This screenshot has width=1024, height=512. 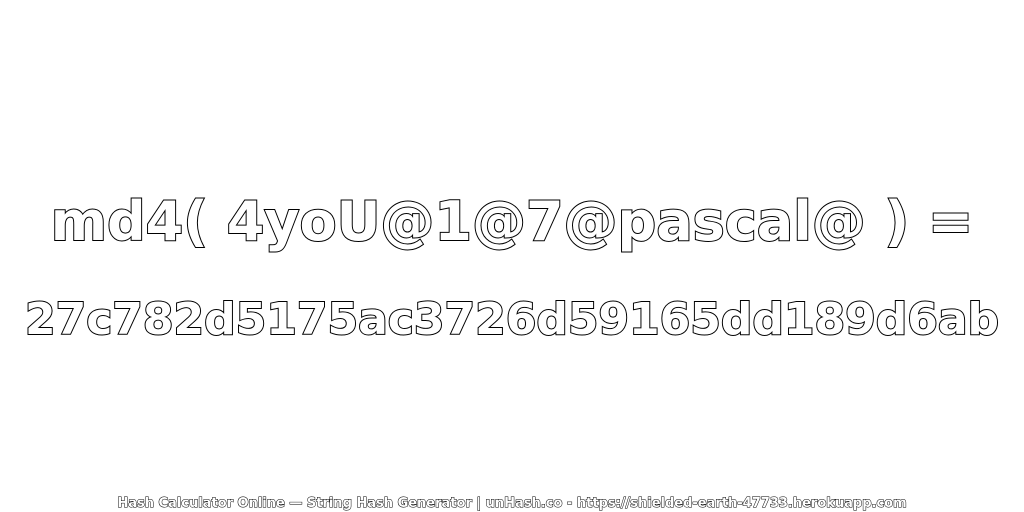 What do you see at coordinates (512, 221) in the screenshot?
I see `hash-expression: md4( 4yoU@1@7@pascal@ ) =` at bounding box center [512, 221].